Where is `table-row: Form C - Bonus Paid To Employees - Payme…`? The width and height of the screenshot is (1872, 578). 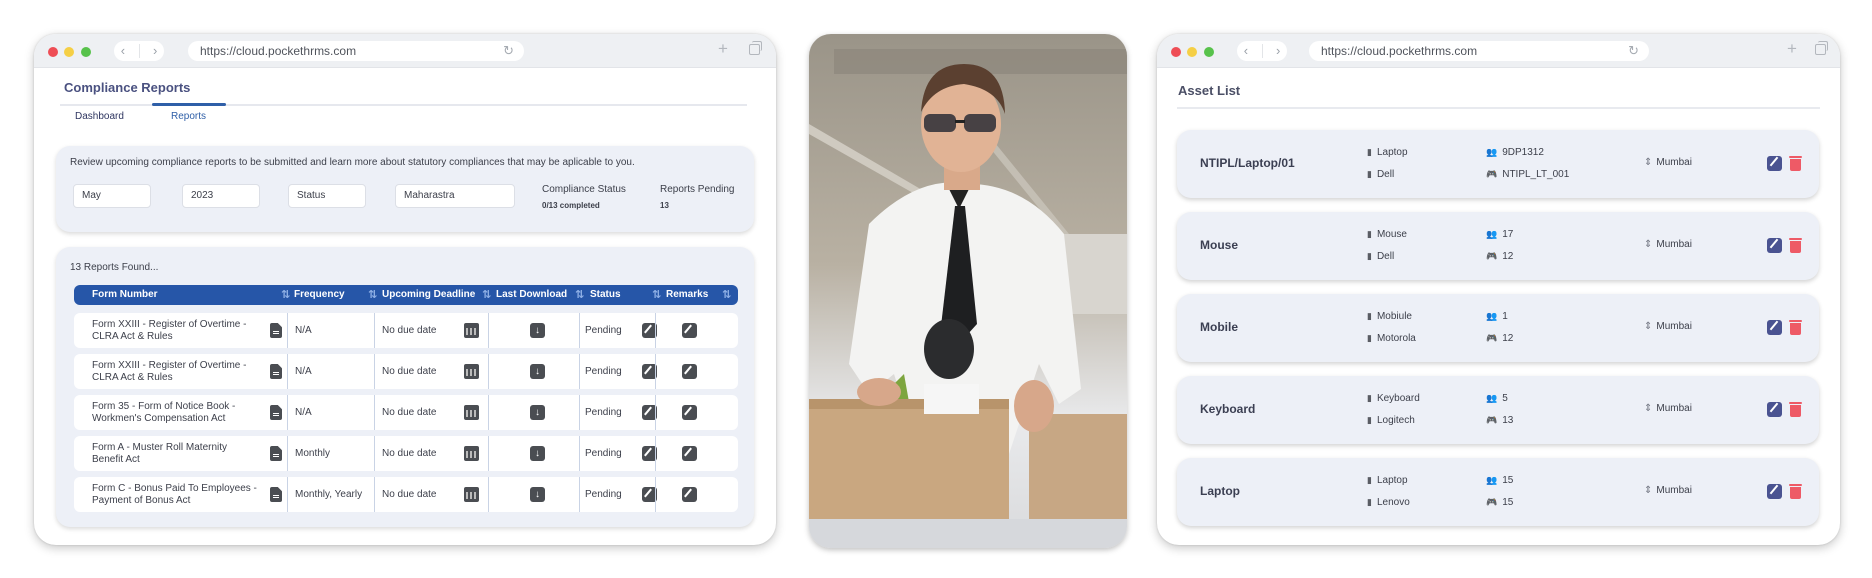
table-row: Form C - Bonus Paid To Employees - Payme… is located at coordinates (406, 494).